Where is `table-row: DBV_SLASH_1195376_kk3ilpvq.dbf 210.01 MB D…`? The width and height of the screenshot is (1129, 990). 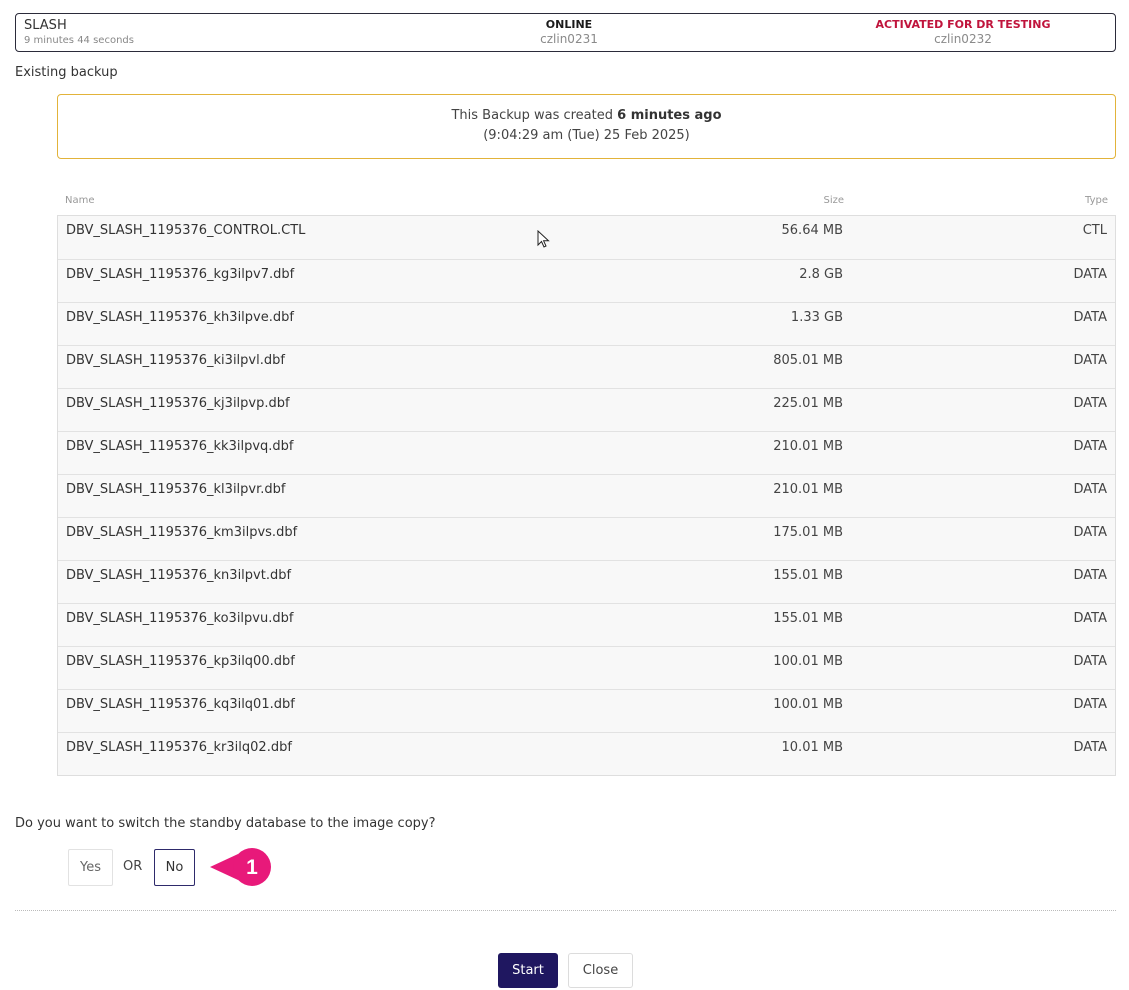 table-row: DBV_SLASH_1195376_kk3ilpvq.dbf 210.01 MB D… is located at coordinates (586, 452).